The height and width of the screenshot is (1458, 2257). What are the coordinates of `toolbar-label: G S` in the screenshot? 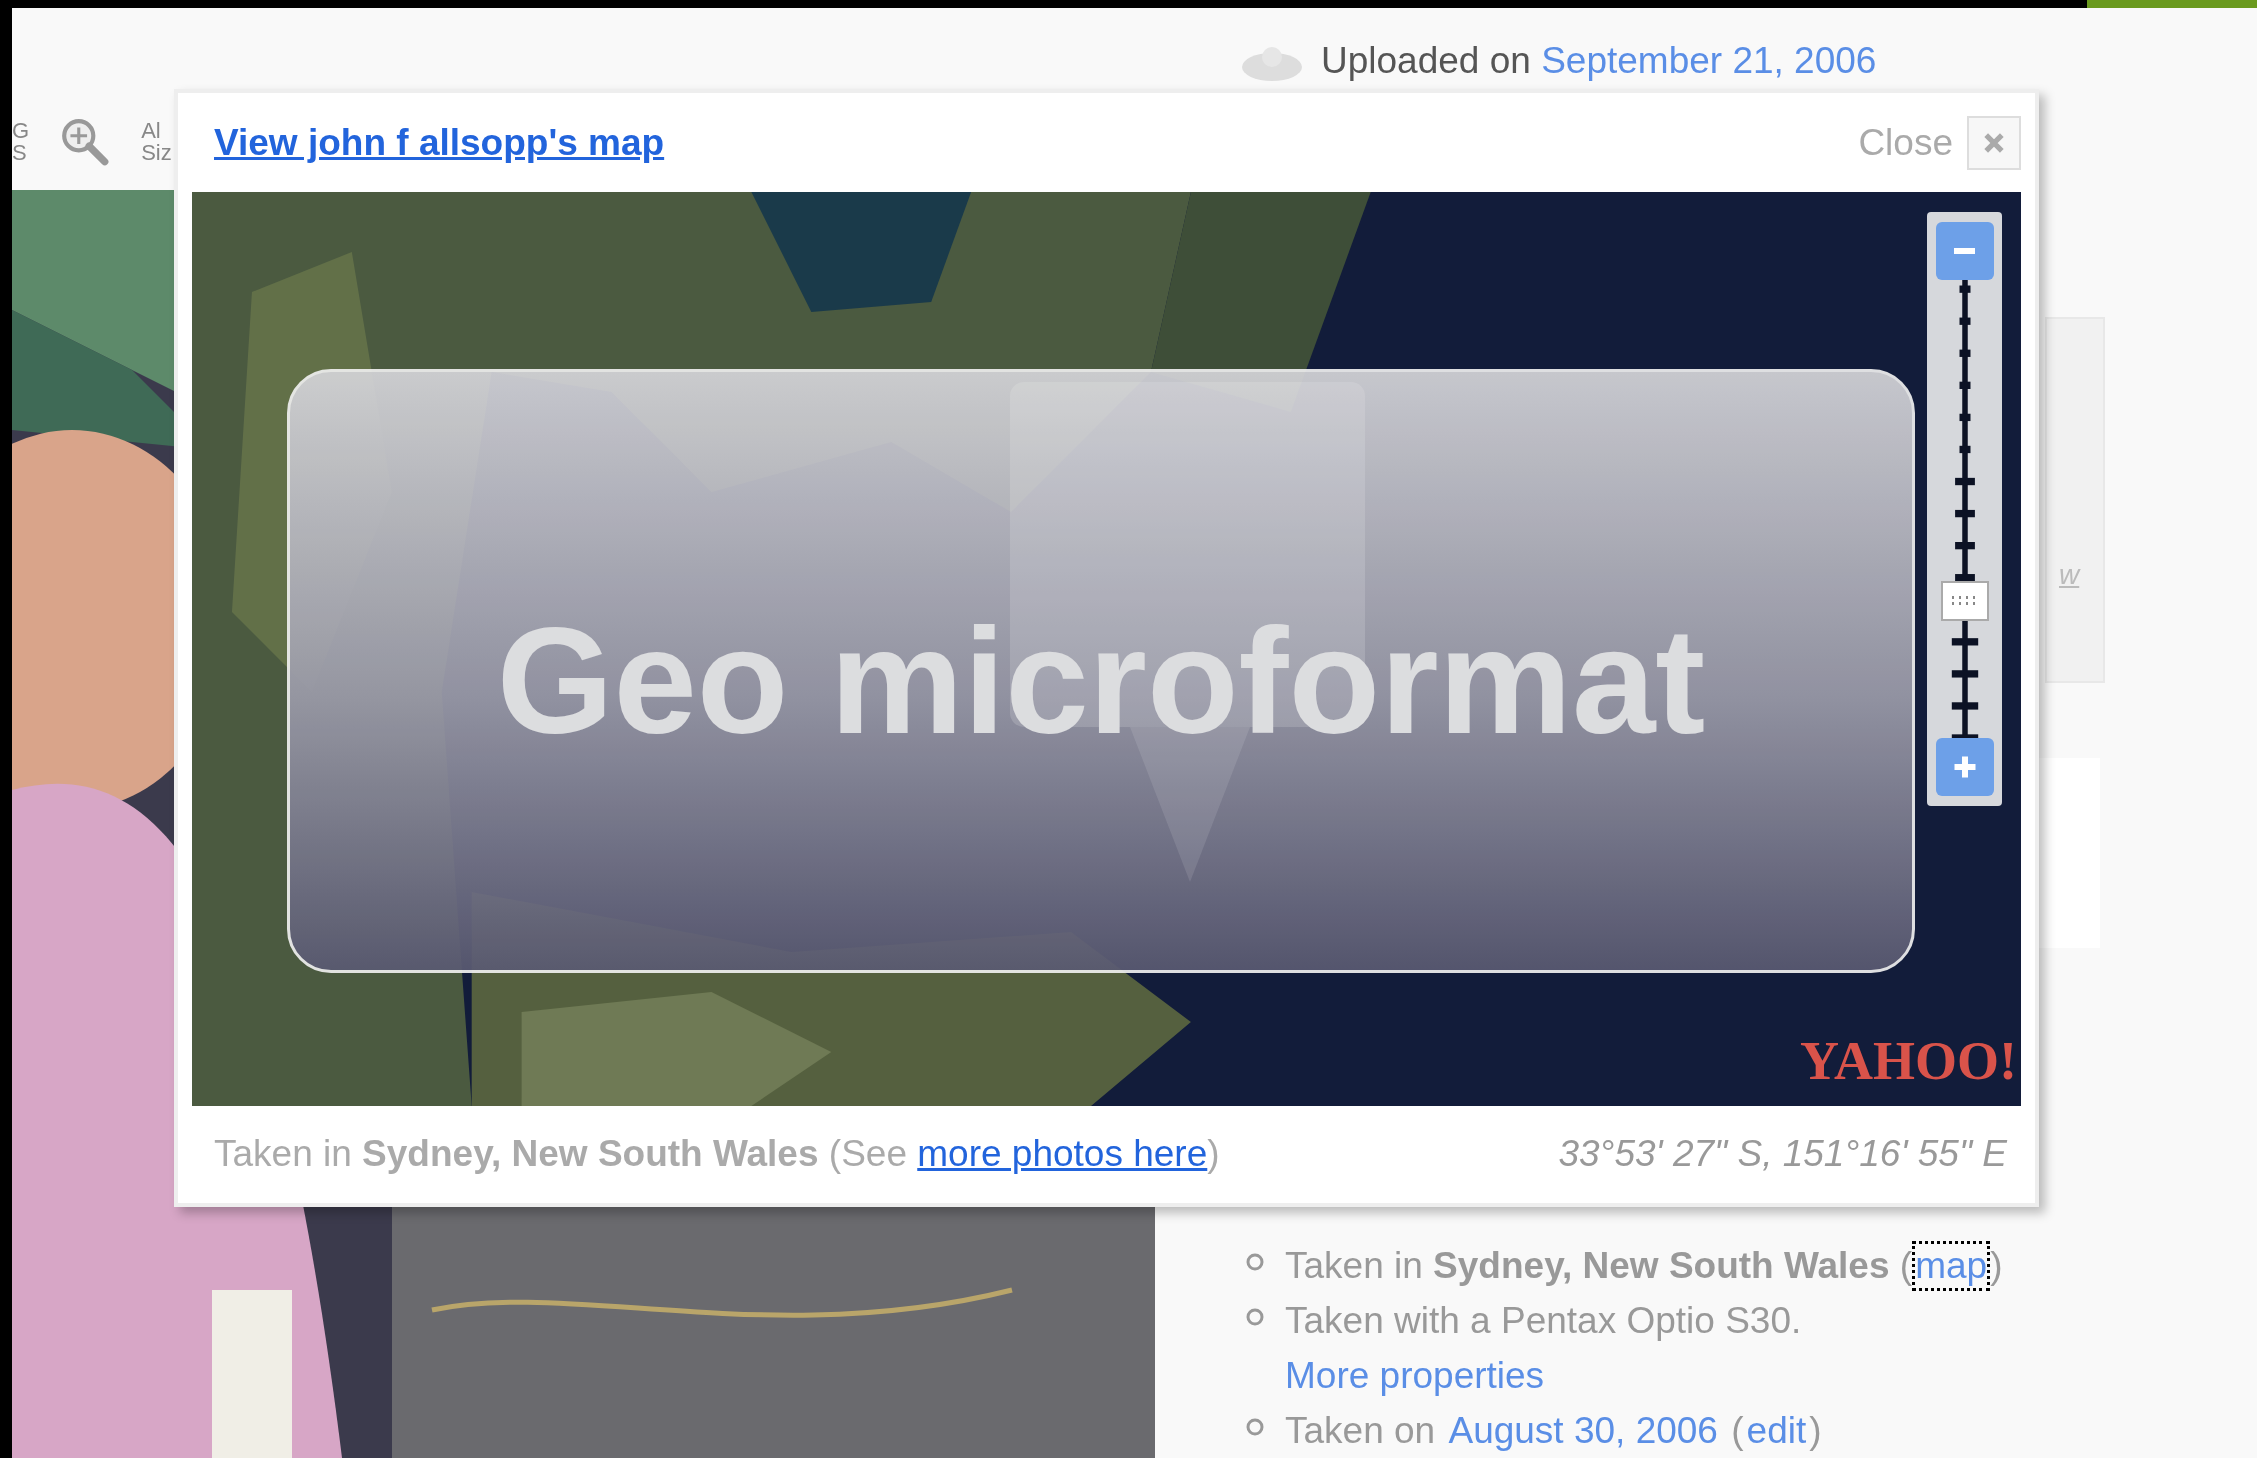 It's located at (21, 142).